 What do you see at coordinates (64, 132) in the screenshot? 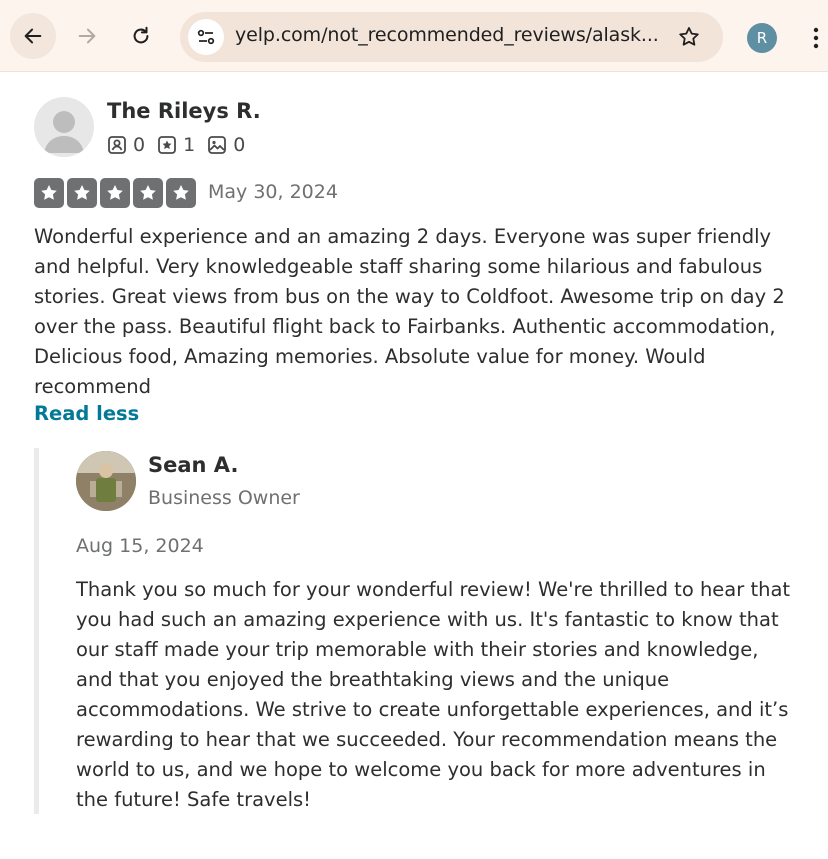
I see `default-user-icon` at bounding box center [64, 132].